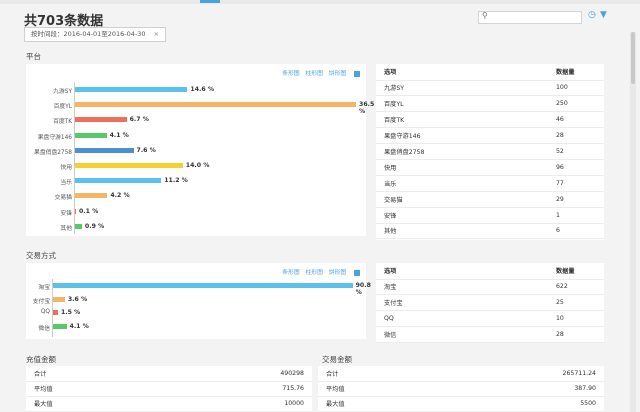  What do you see at coordinates (576, 319) in the screenshot?
I see `cell-value: 10` at bounding box center [576, 319].